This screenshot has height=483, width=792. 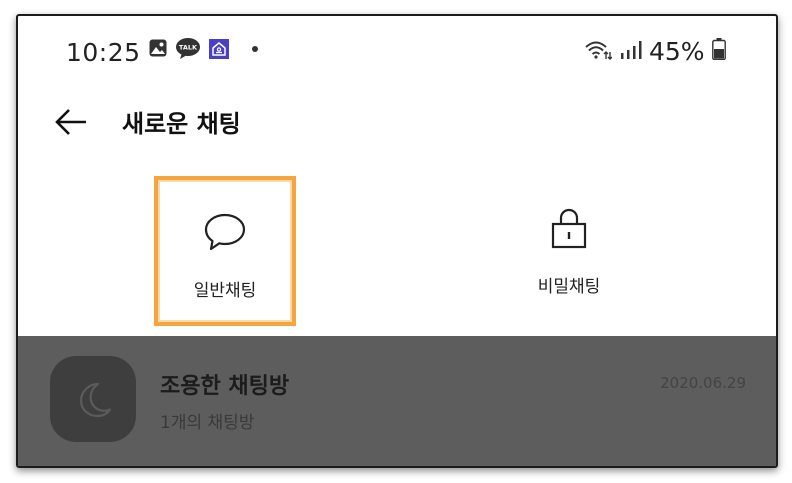 What do you see at coordinates (719, 49) in the screenshot?
I see `battery-icon` at bounding box center [719, 49].